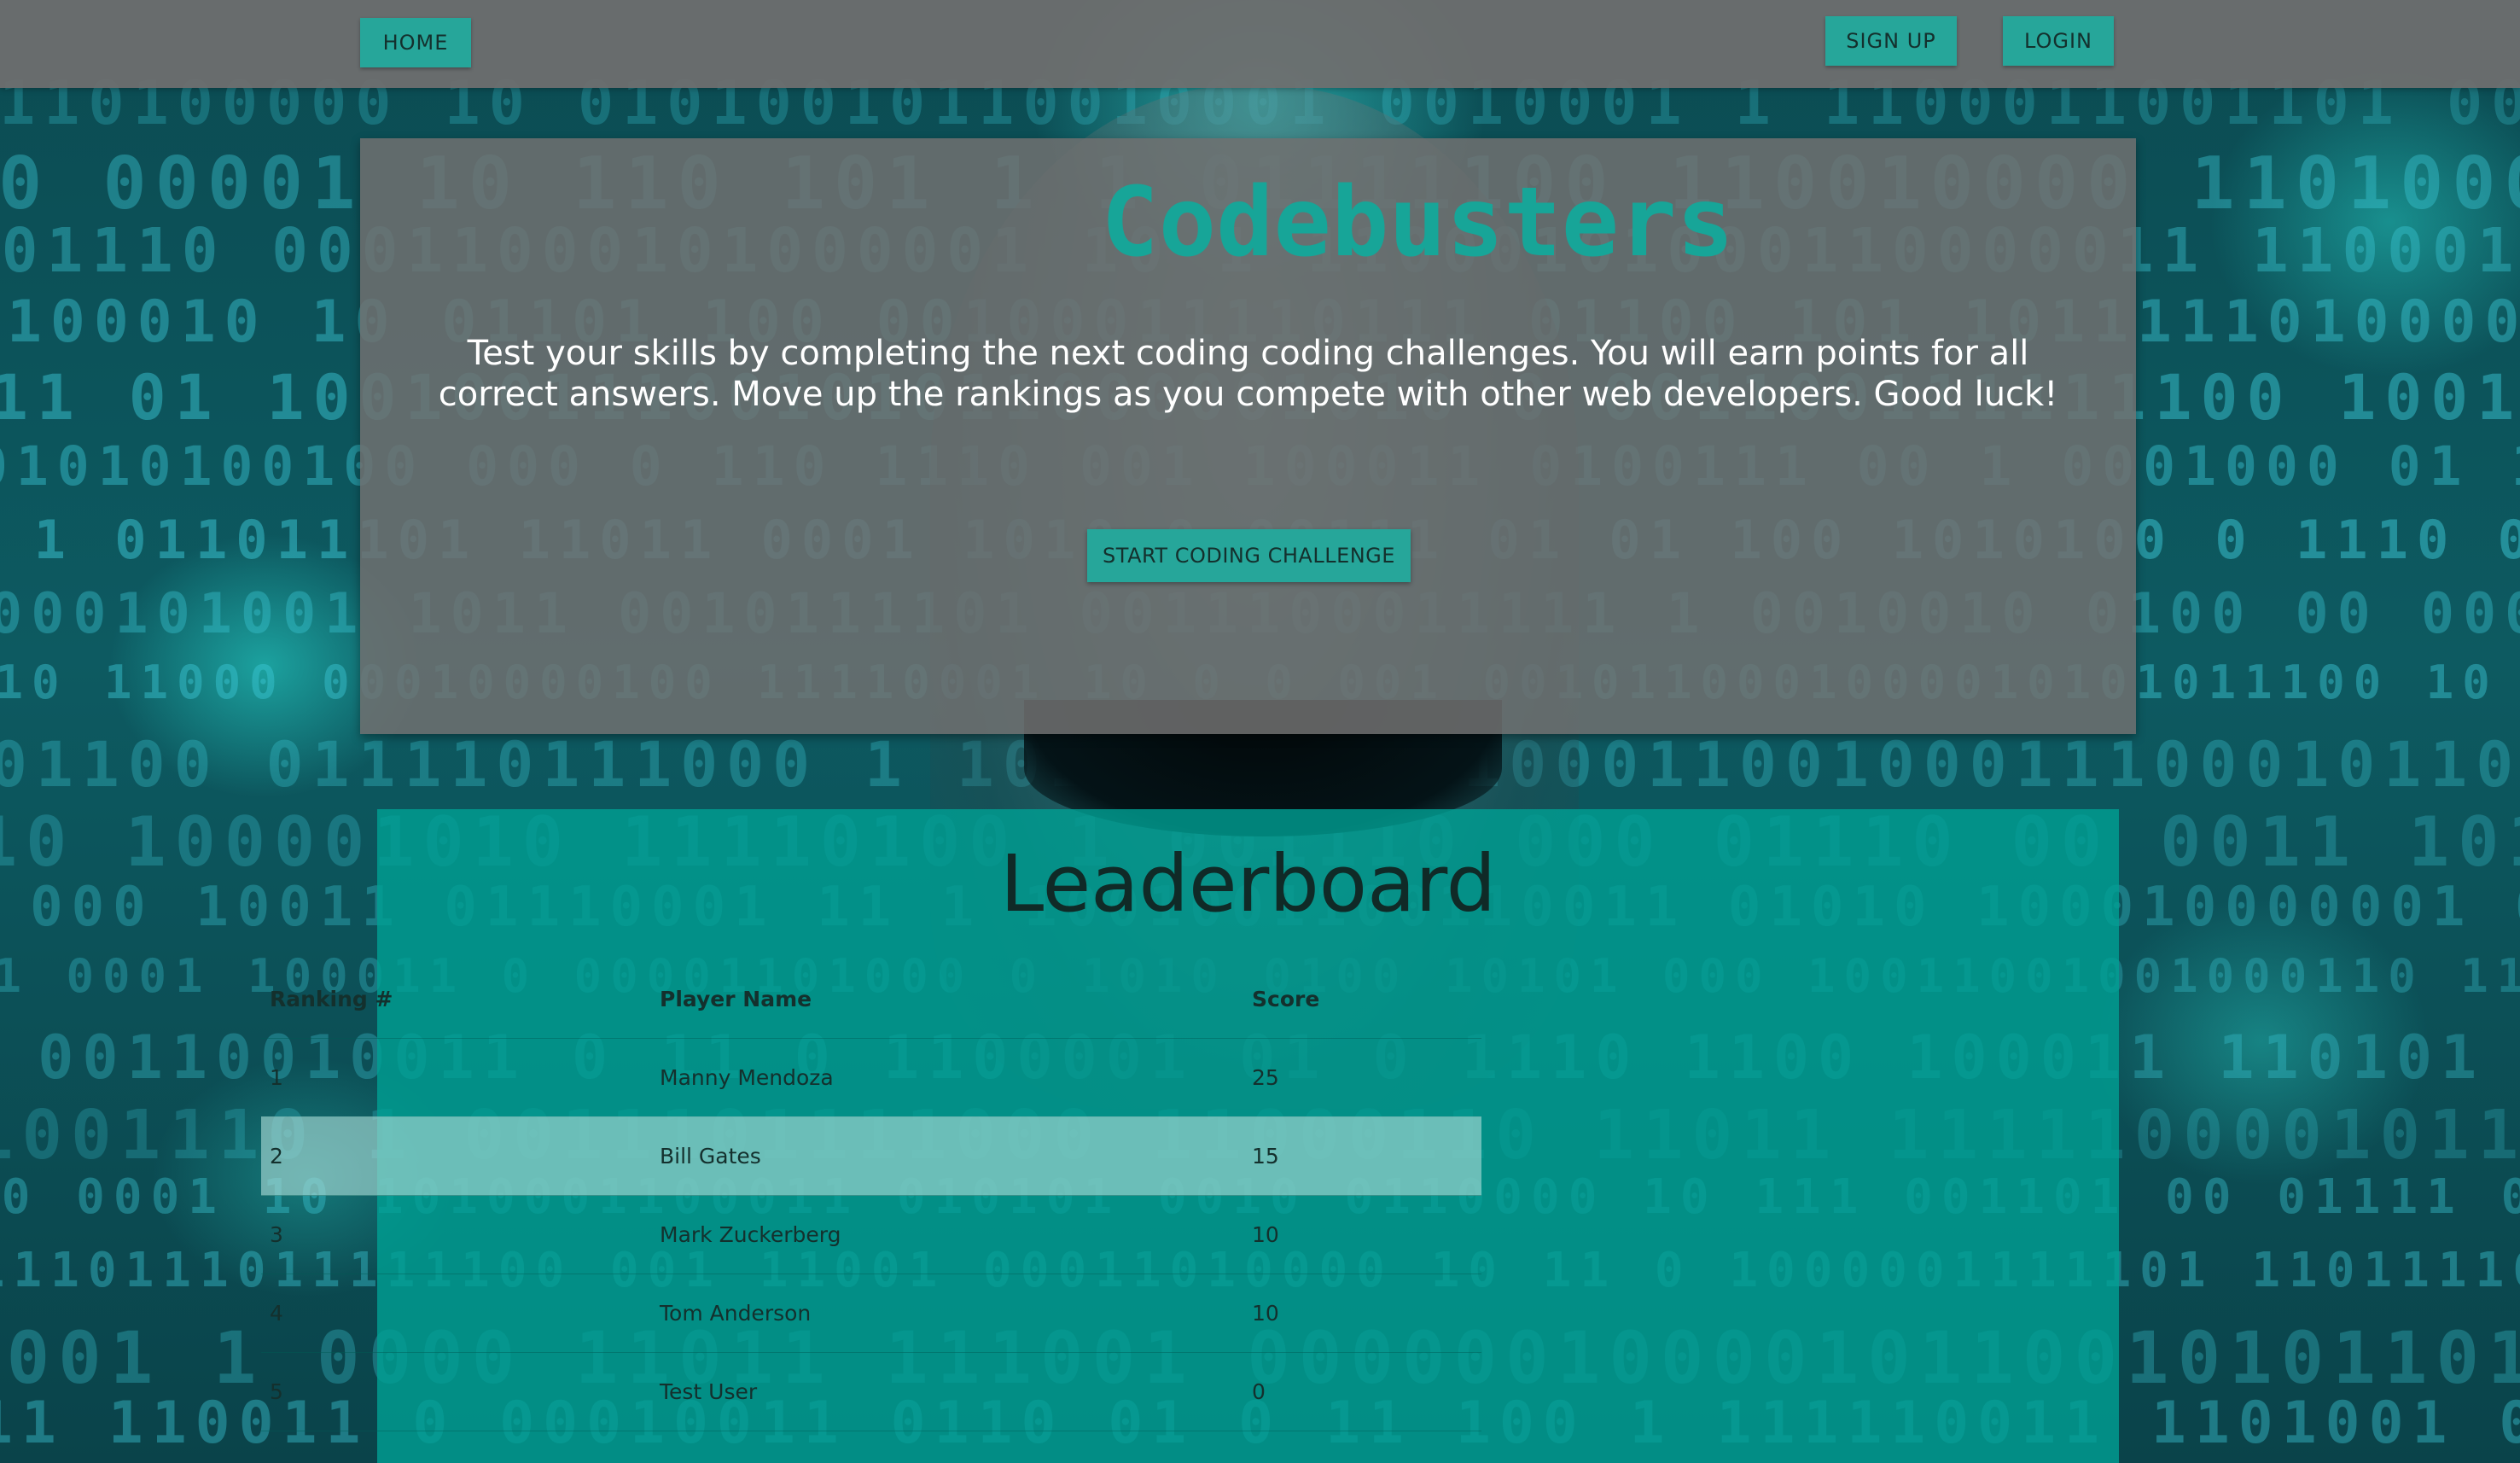 The height and width of the screenshot is (1463, 2520). I want to click on rank-cell: 2, so click(276, 1156).